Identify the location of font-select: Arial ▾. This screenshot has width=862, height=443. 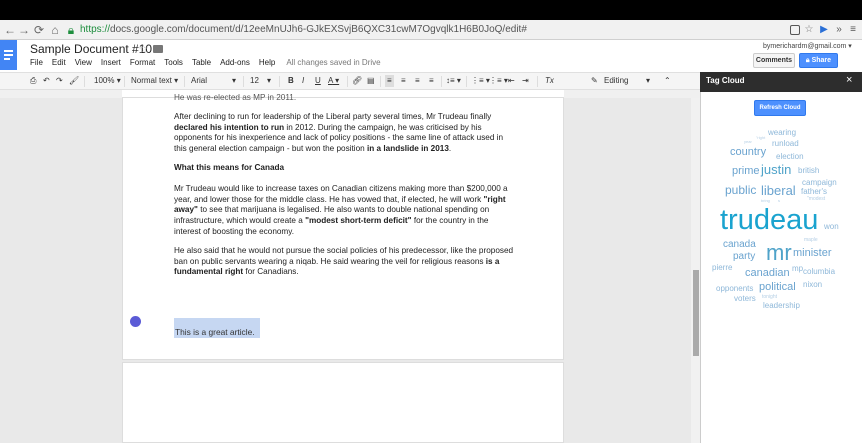
(215, 81).